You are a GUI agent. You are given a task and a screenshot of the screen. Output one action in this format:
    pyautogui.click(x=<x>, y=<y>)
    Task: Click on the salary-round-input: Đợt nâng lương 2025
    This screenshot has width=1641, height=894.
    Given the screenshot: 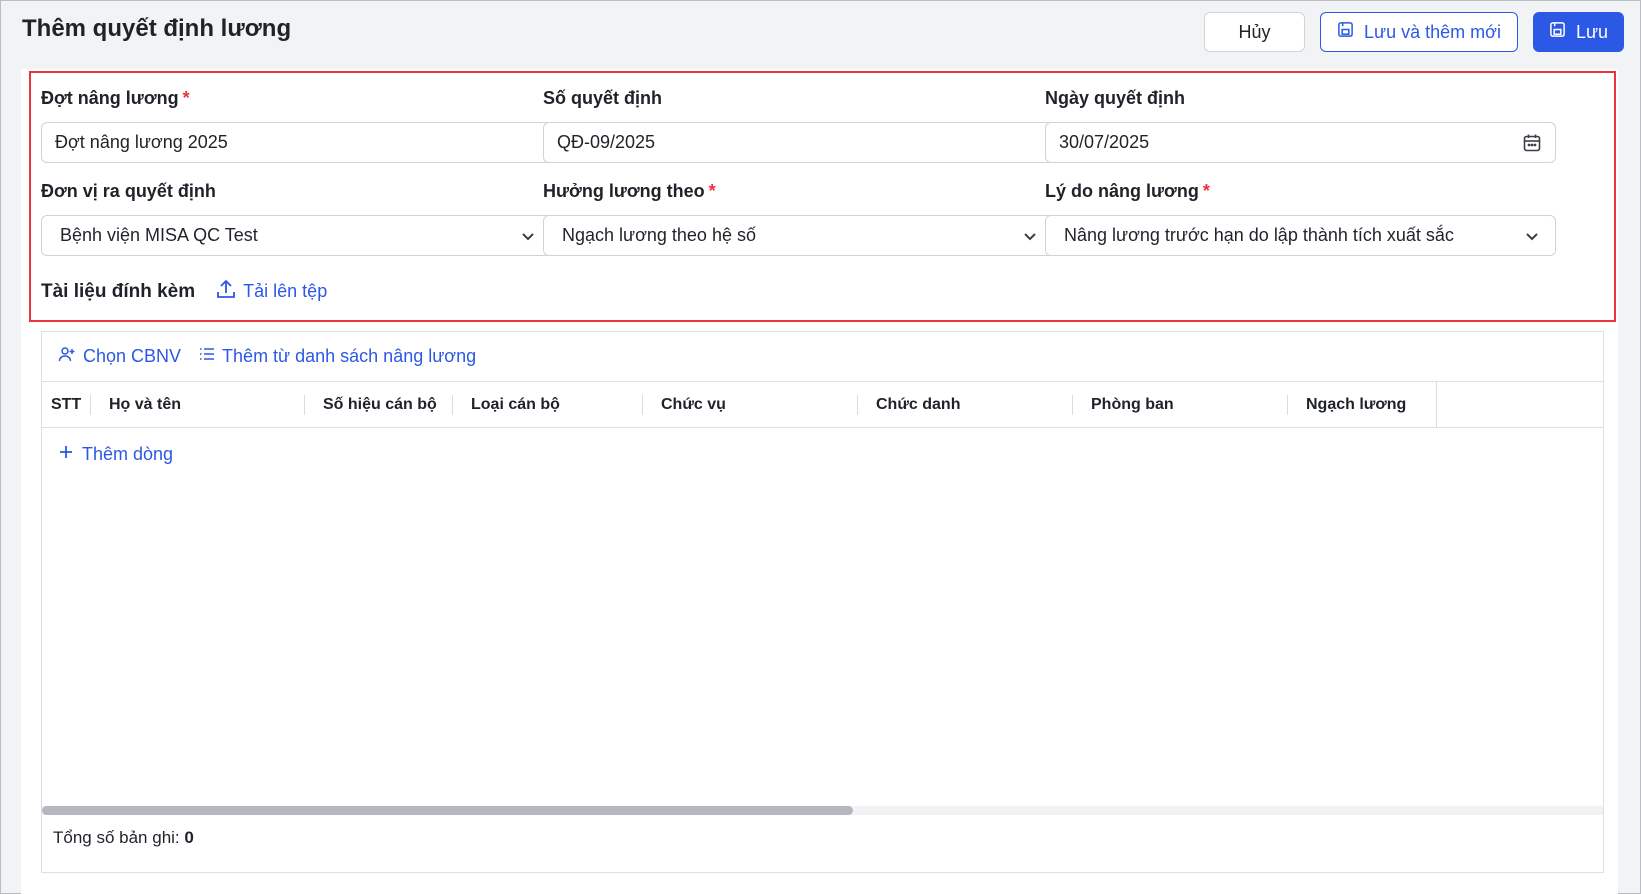 What is the action you would take?
    pyautogui.click(x=296, y=142)
    